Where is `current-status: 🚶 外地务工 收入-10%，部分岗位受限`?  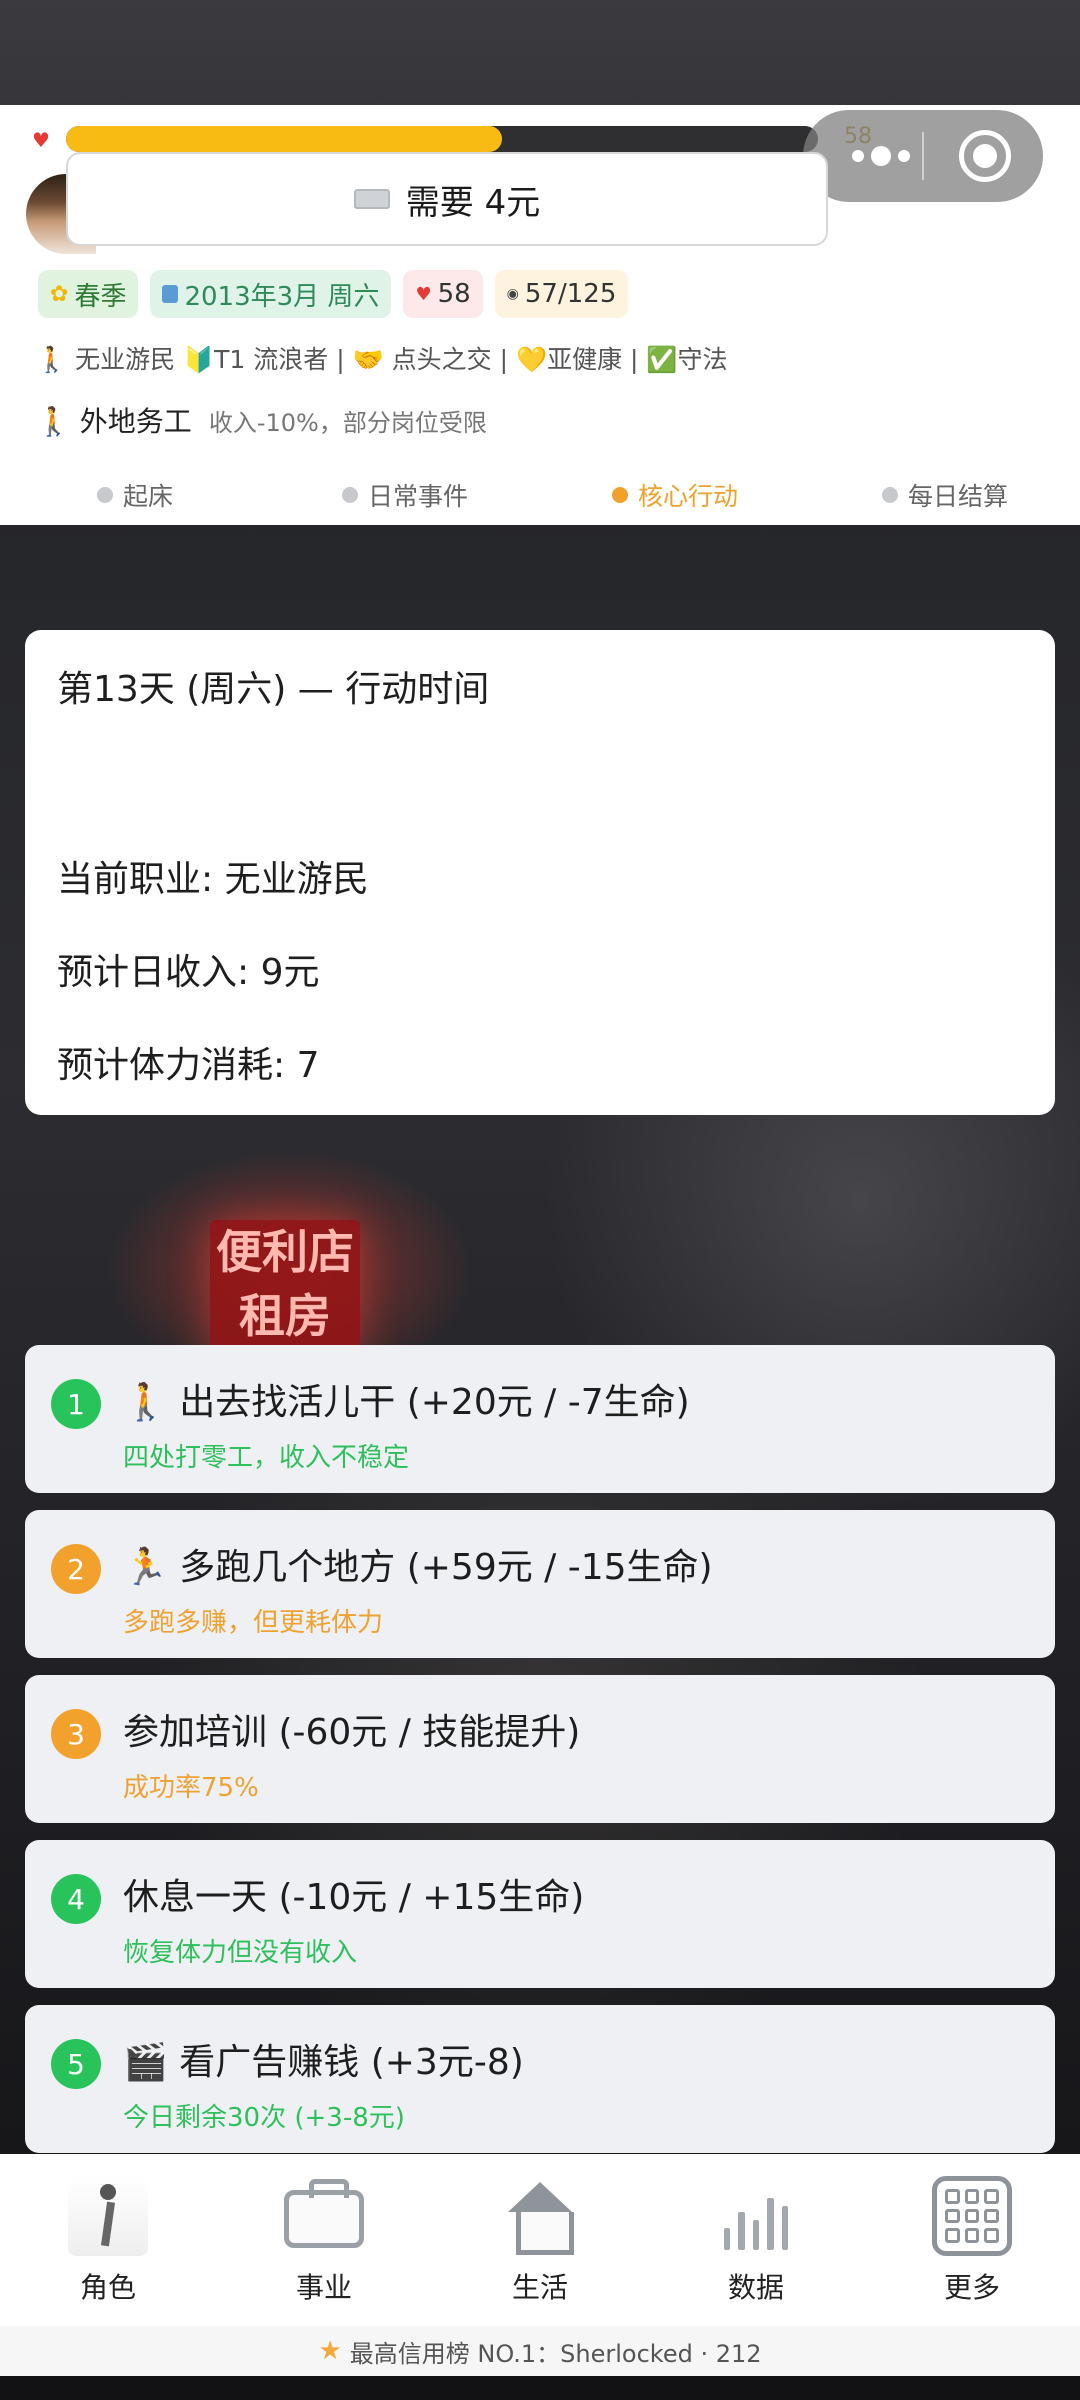
current-status: 🚶 外地务工 收入-10%，部分岗位受限 is located at coordinates (261, 420).